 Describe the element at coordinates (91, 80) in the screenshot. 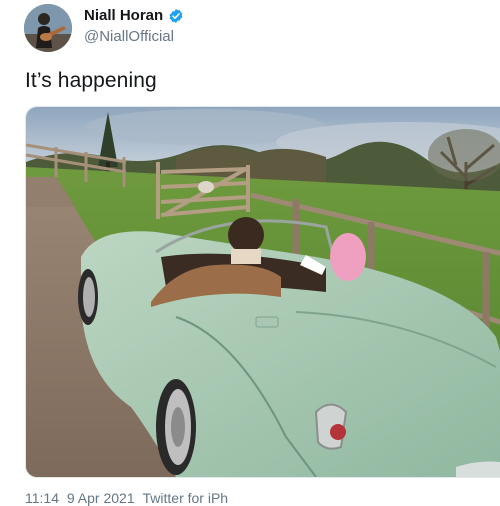

I see `tweet-text: It’s happening` at that location.